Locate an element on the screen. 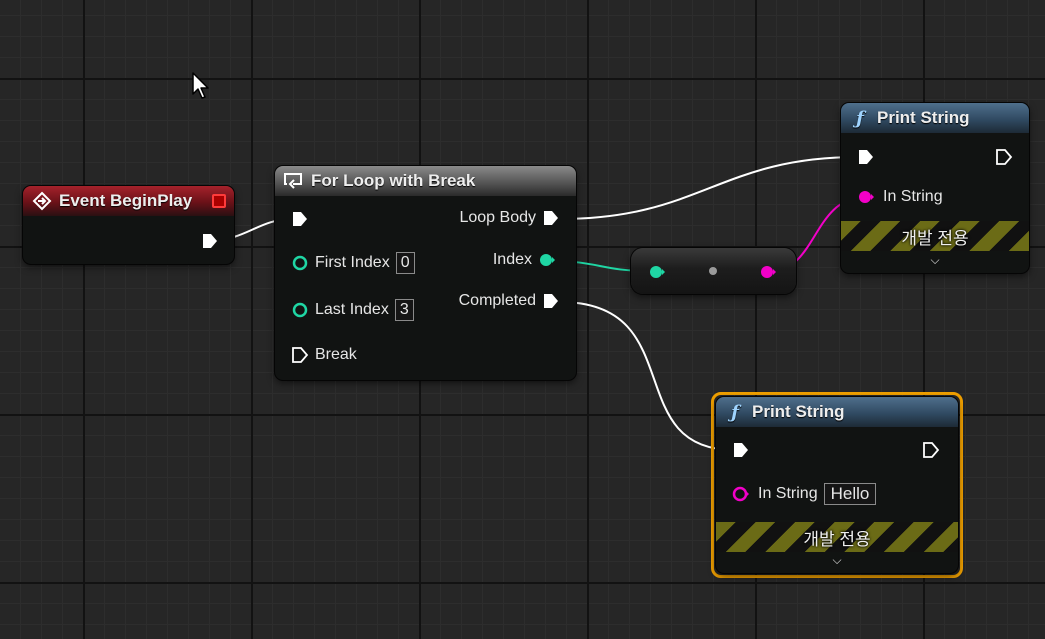  exec-wire-loopbody-to-print is located at coordinates (709, 188).